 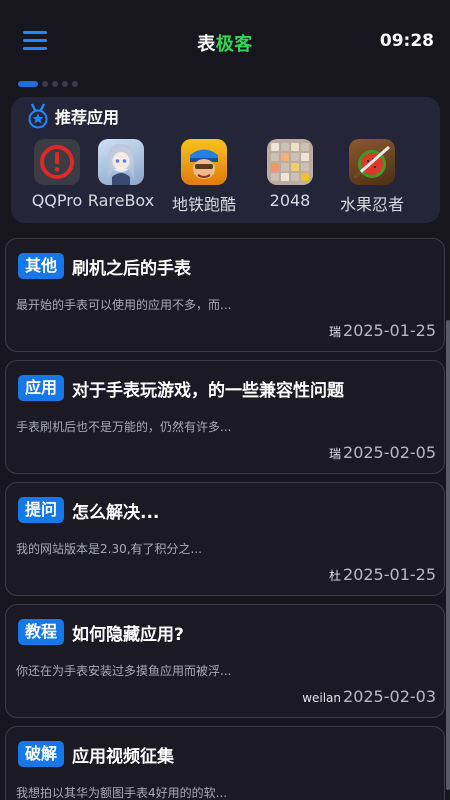 I want to click on app-item-2048: 2048, so click(x=290, y=174).